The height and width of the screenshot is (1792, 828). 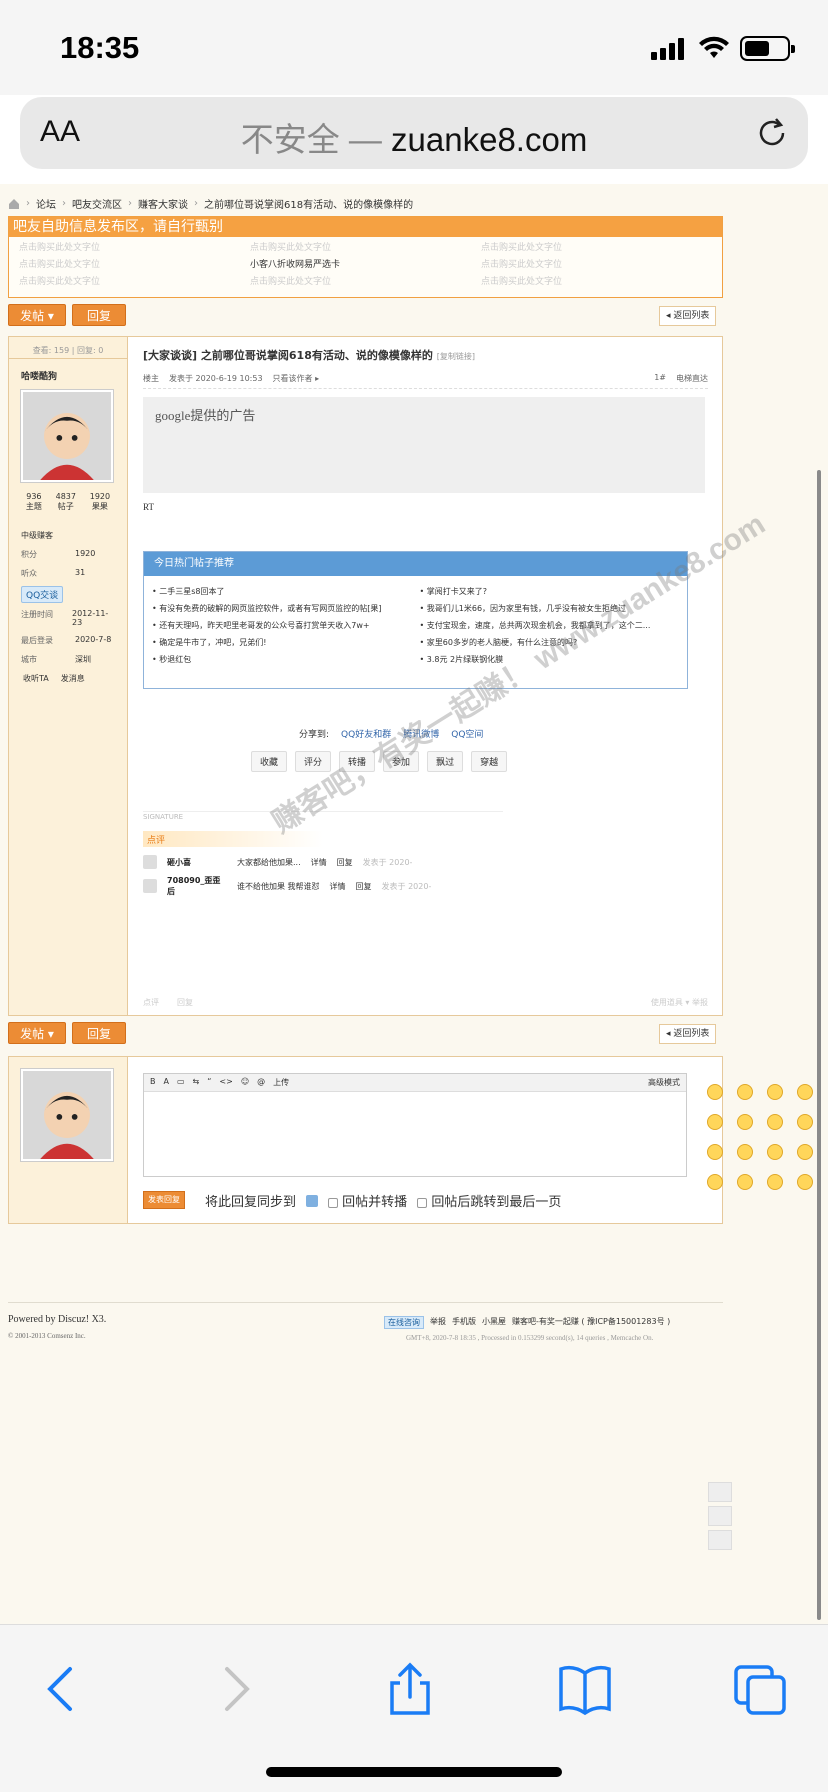 What do you see at coordinates (819, 1045) in the screenshot?
I see `scrollbar` at bounding box center [819, 1045].